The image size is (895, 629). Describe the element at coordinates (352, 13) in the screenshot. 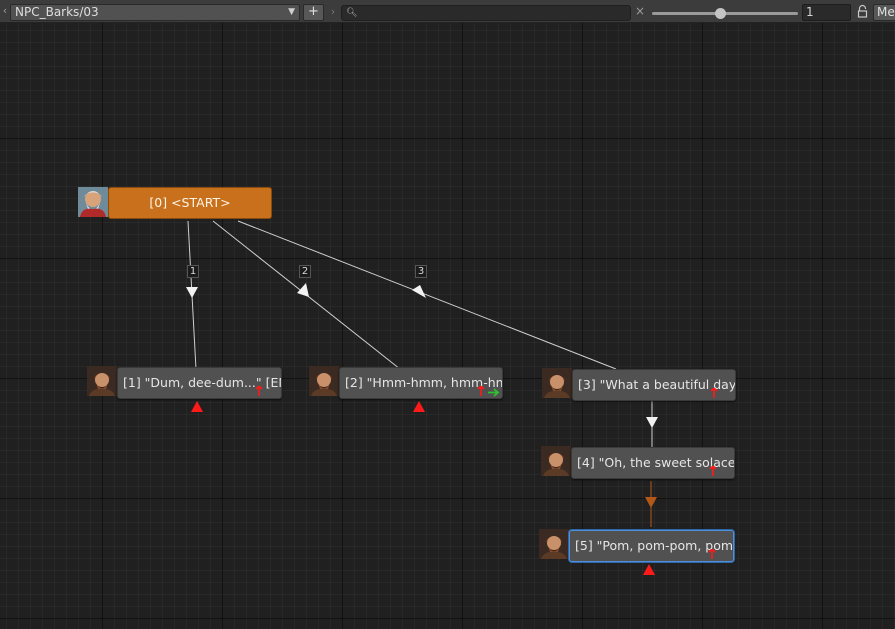

I see `search-icon: 🔍︎` at that location.